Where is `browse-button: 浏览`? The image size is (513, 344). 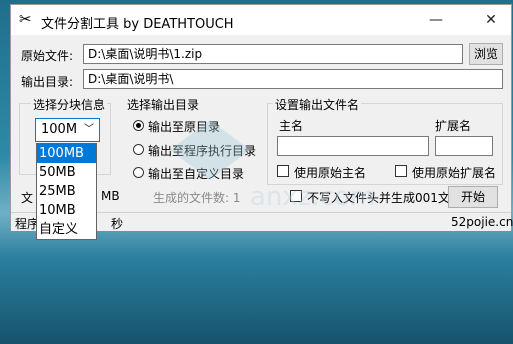 browse-button: 浏览 is located at coordinates (486, 54).